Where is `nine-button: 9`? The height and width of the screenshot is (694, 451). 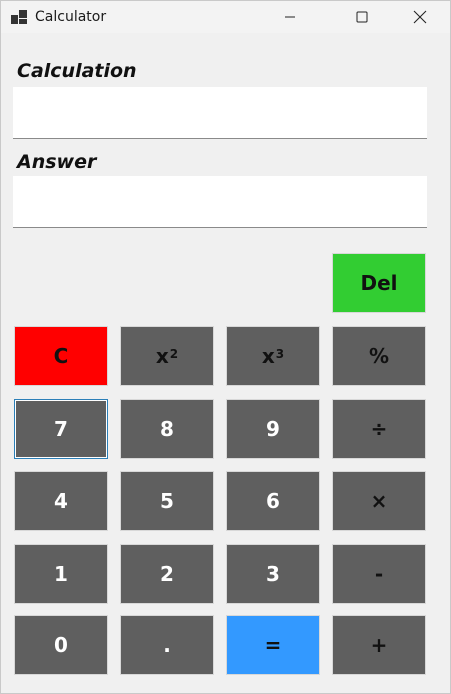
nine-button: 9 is located at coordinates (273, 429).